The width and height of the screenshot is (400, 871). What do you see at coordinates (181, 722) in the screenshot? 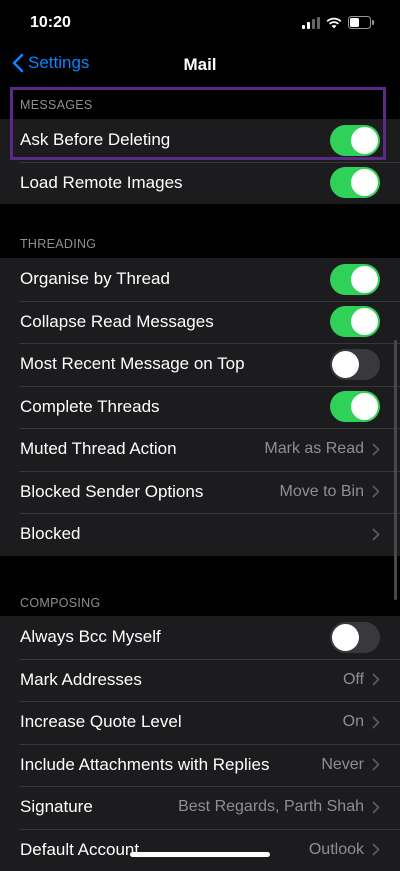
I see `row-label: Increase Quote Level` at bounding box center [181, 722].